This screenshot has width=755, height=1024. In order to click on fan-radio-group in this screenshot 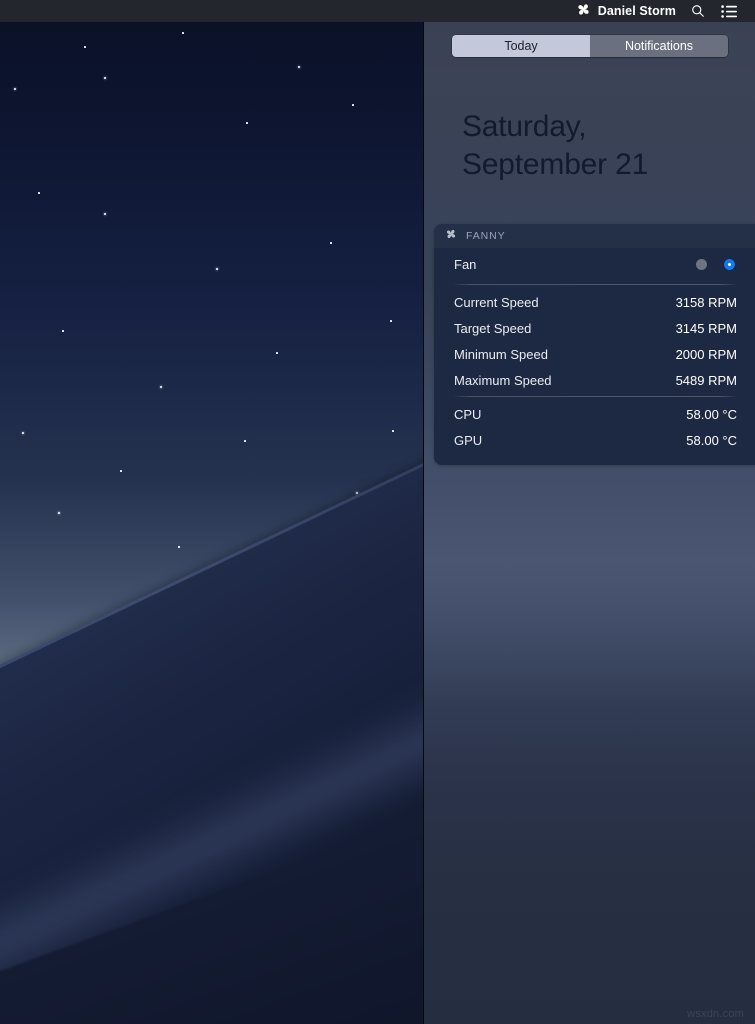, I will do `click(716, 264)`.